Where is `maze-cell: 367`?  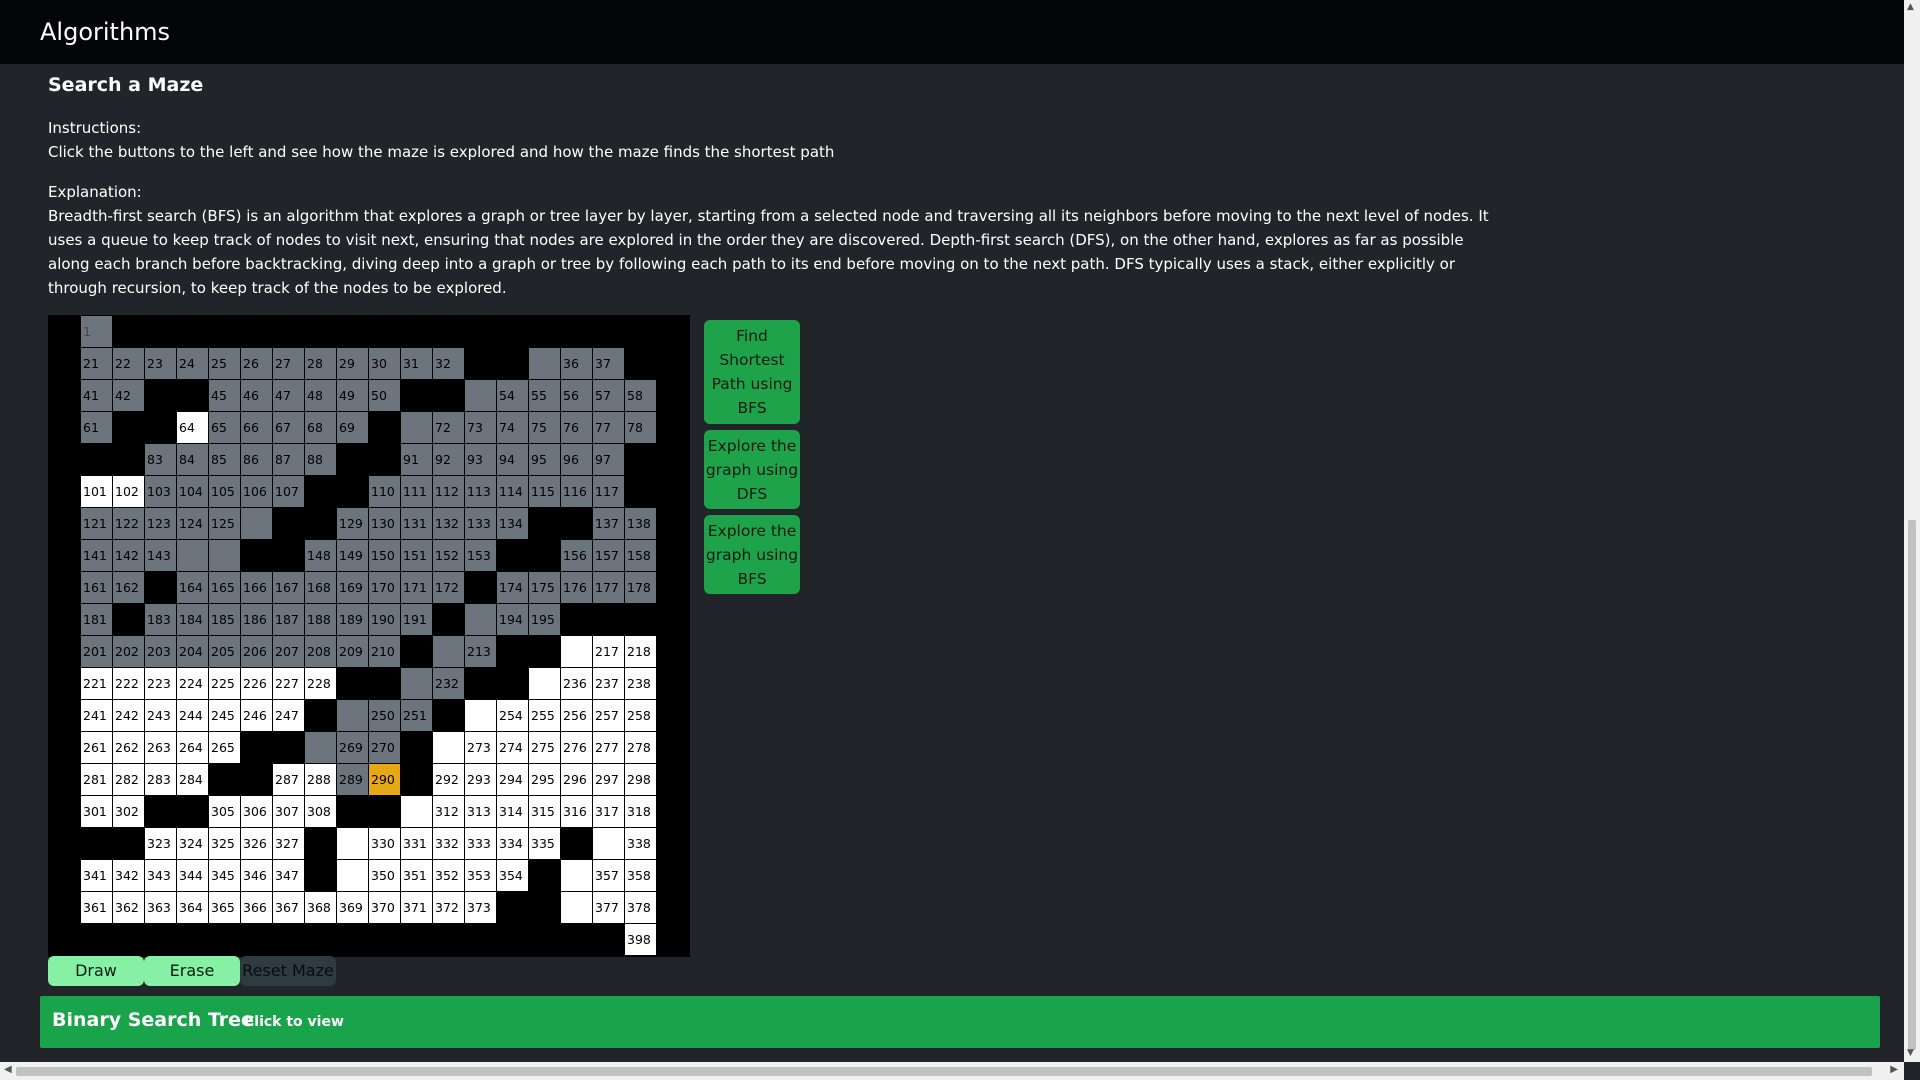 maze-cell: 367 is located at coordinates (289, 908).